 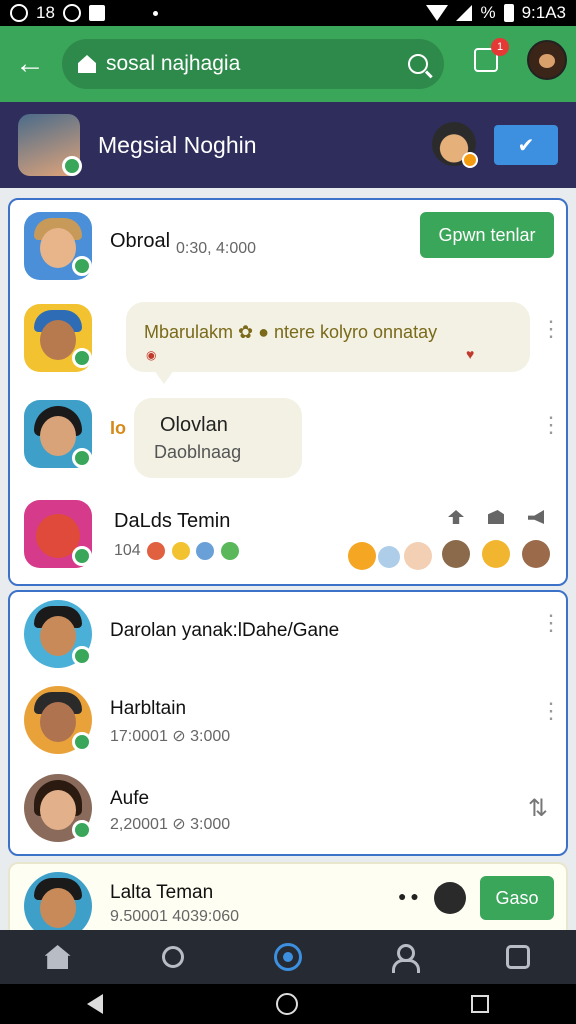 I want to click on list-item: Aufe 2,20001 ⊘ 3:000 ⇅, so click(x=288, y=810).